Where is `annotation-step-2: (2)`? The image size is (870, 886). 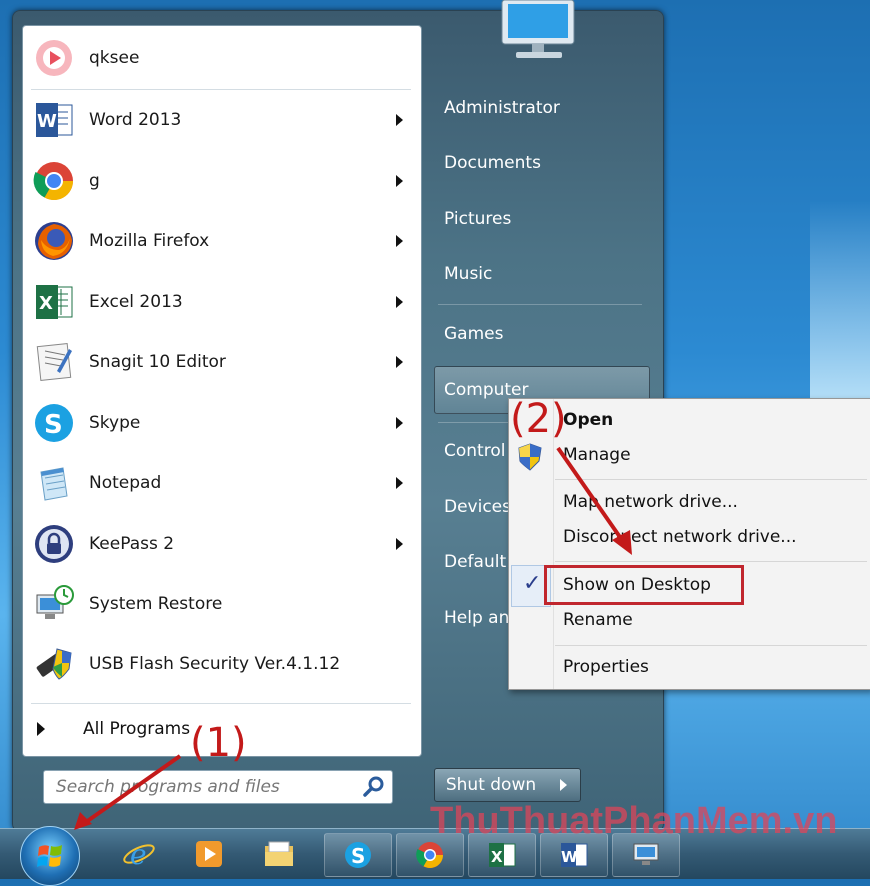
annotation-step-2: (2) is located at coordinates (538, 419).